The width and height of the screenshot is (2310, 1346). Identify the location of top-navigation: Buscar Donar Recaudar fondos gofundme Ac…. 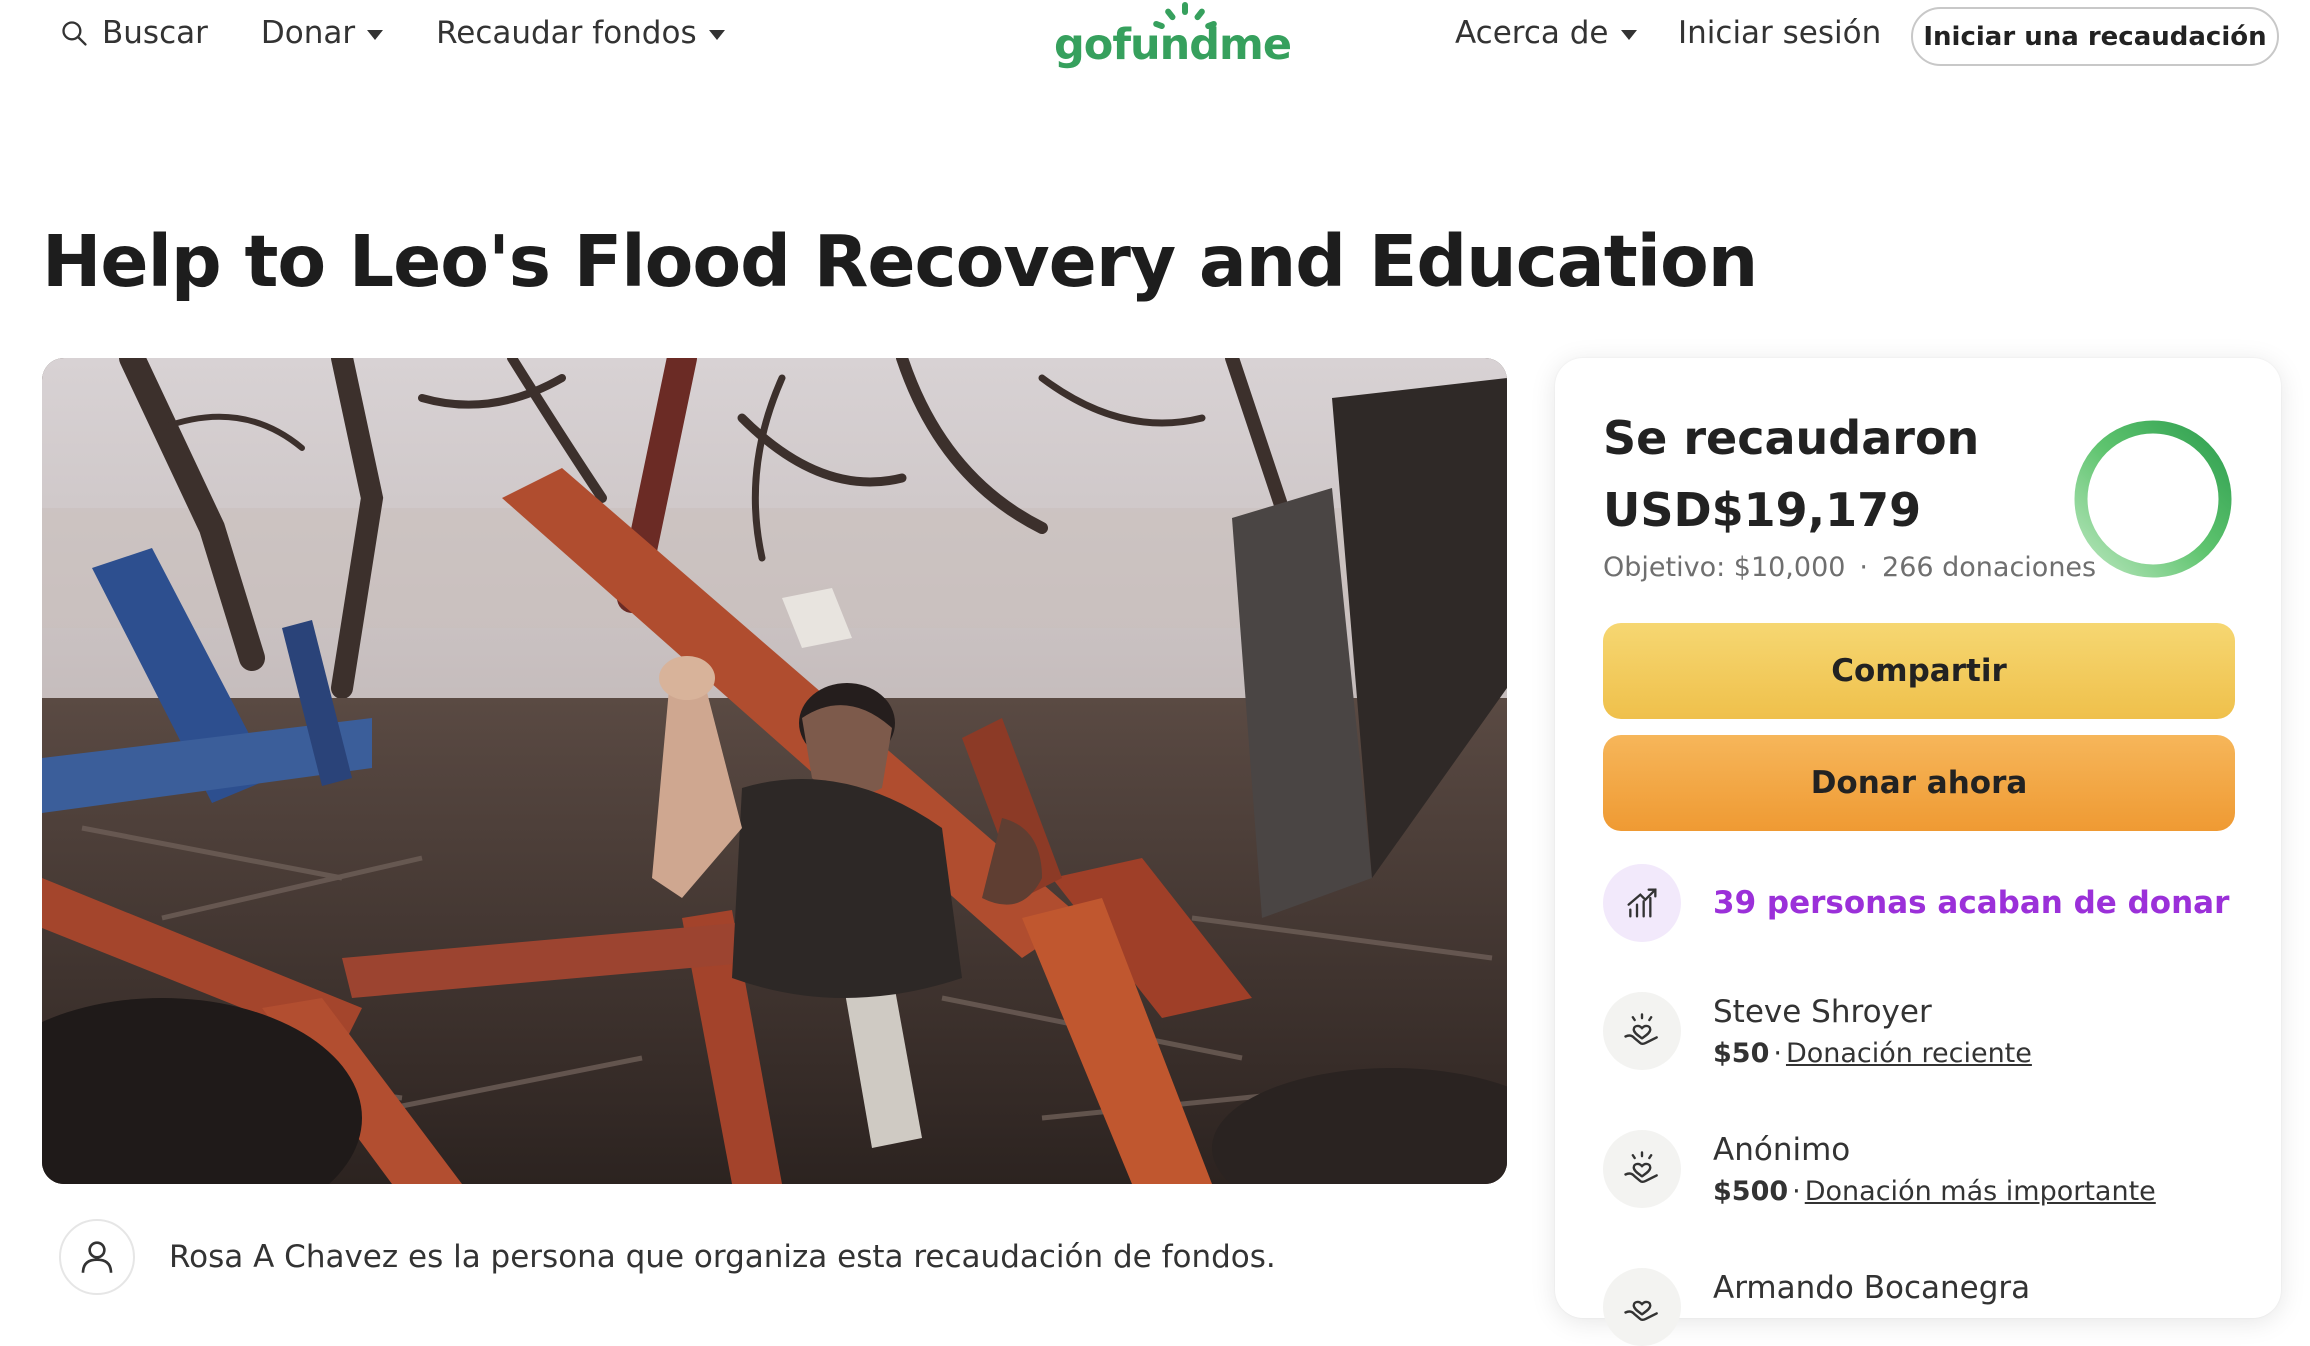
(1155, 38).